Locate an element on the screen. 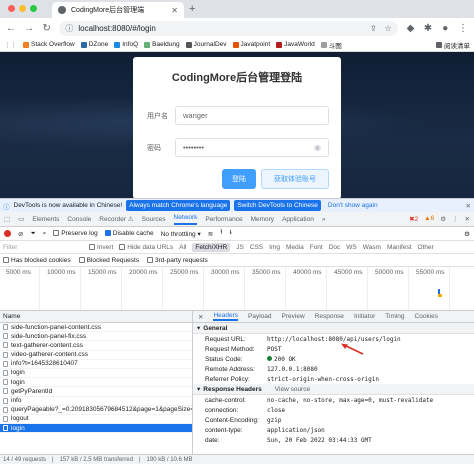 The width and height of the screenshot is (474, 464). close-detail-icon: ✕ is located at coordinates (200, 317).